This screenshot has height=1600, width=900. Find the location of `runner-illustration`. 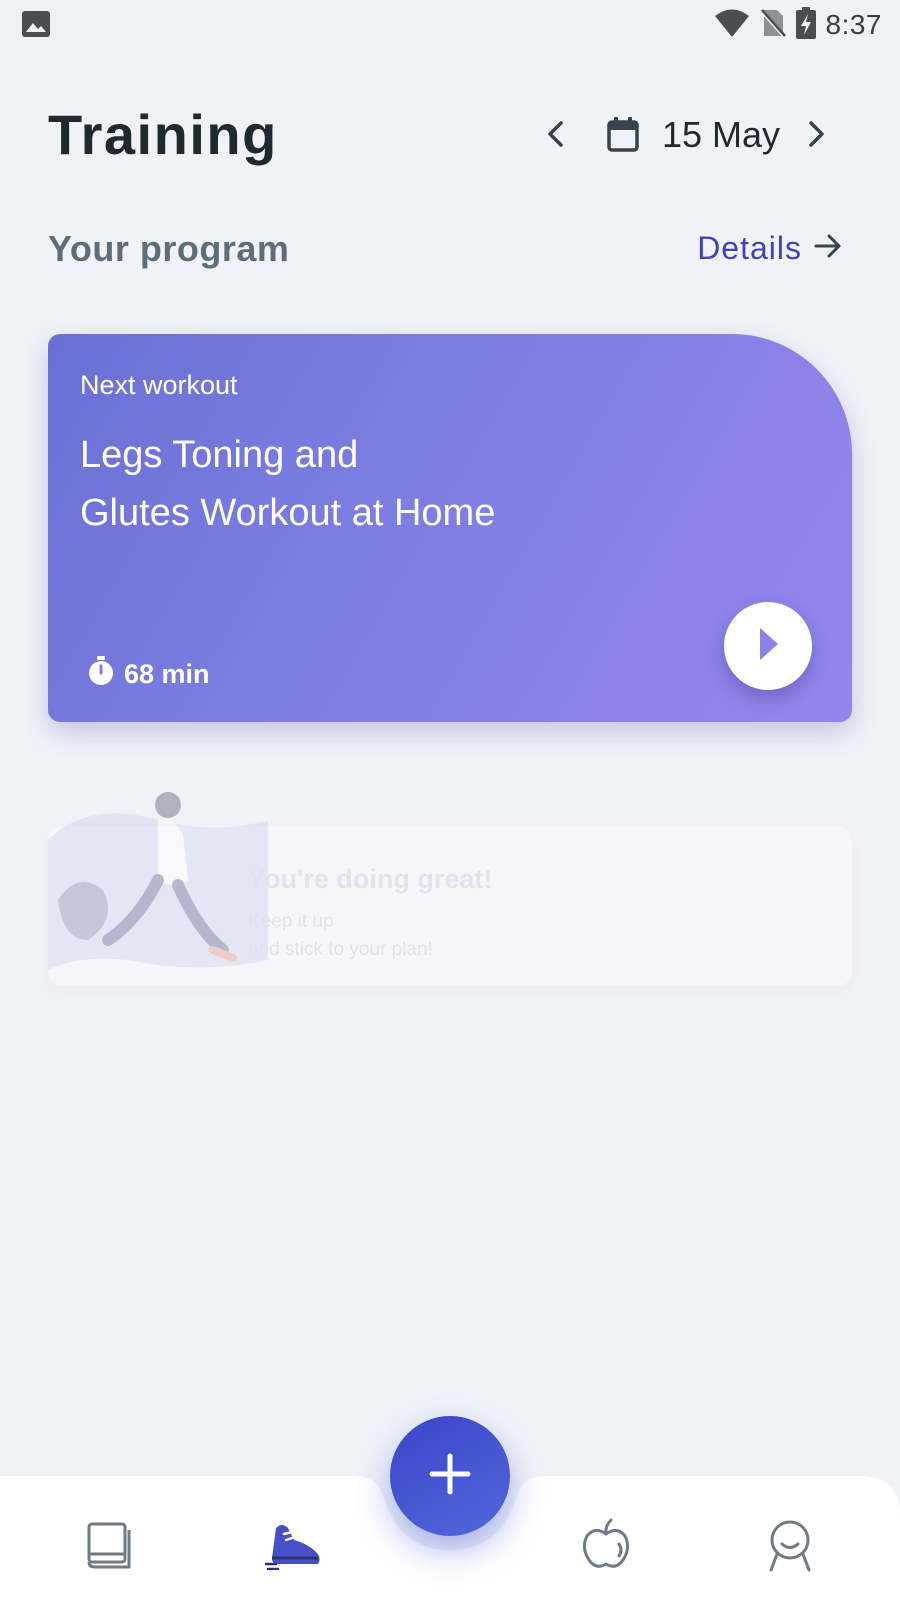

runner-illustration is located at coordinates (158, 880).